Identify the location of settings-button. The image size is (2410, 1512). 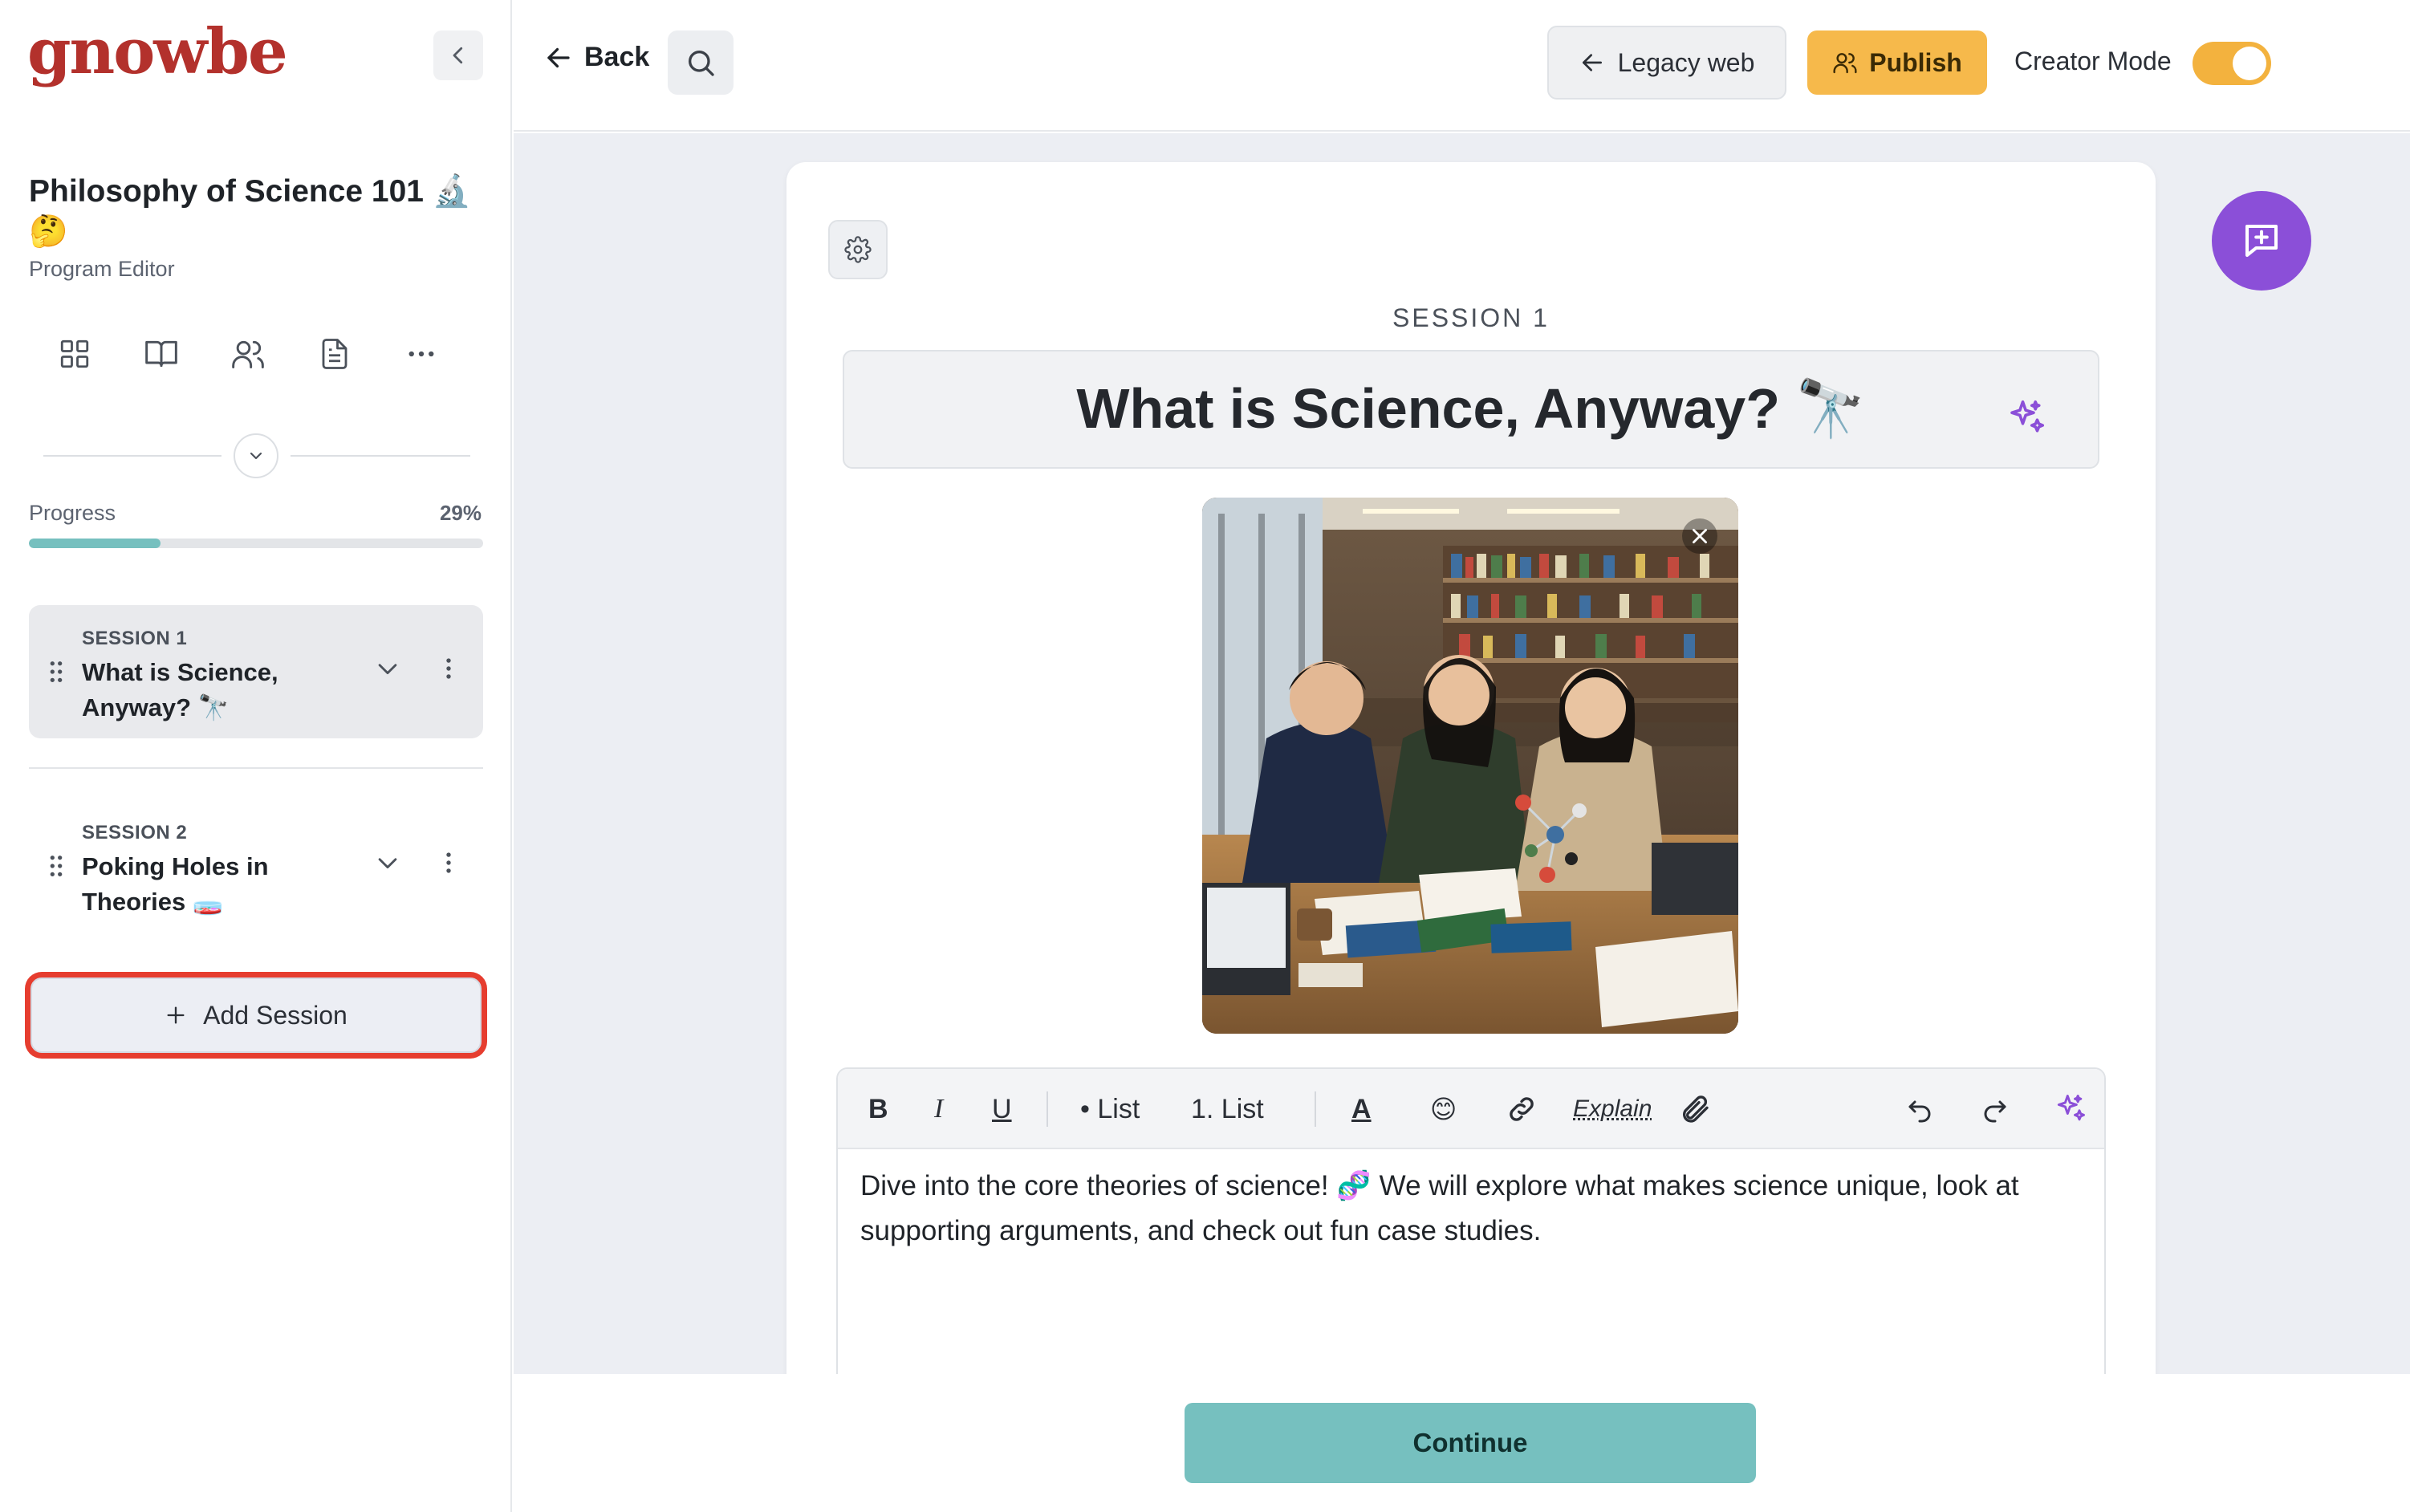
(858, 250).